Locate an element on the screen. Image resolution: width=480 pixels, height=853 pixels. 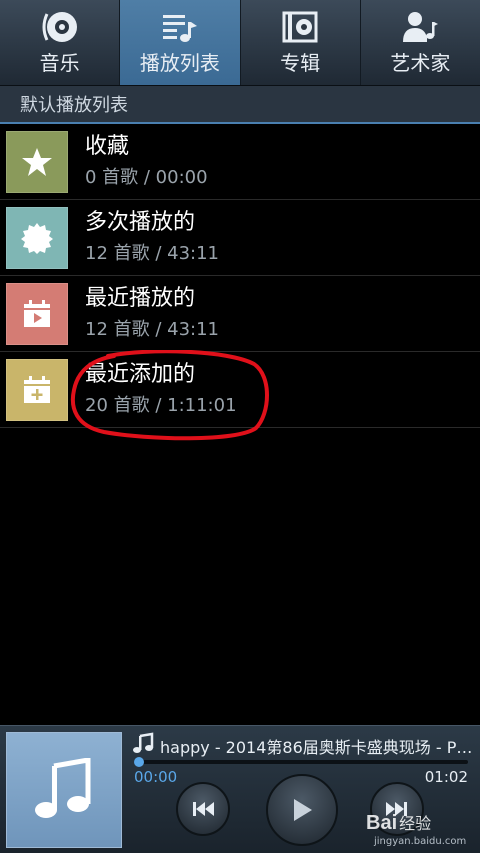
watermark: Bai 经验 jingyan.baidu.com is located at coordinates (416, 828).